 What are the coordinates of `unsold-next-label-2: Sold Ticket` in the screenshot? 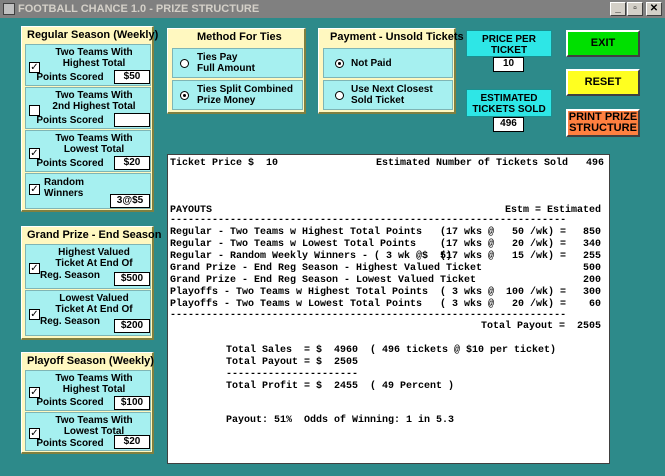 It's located at (378, 100).